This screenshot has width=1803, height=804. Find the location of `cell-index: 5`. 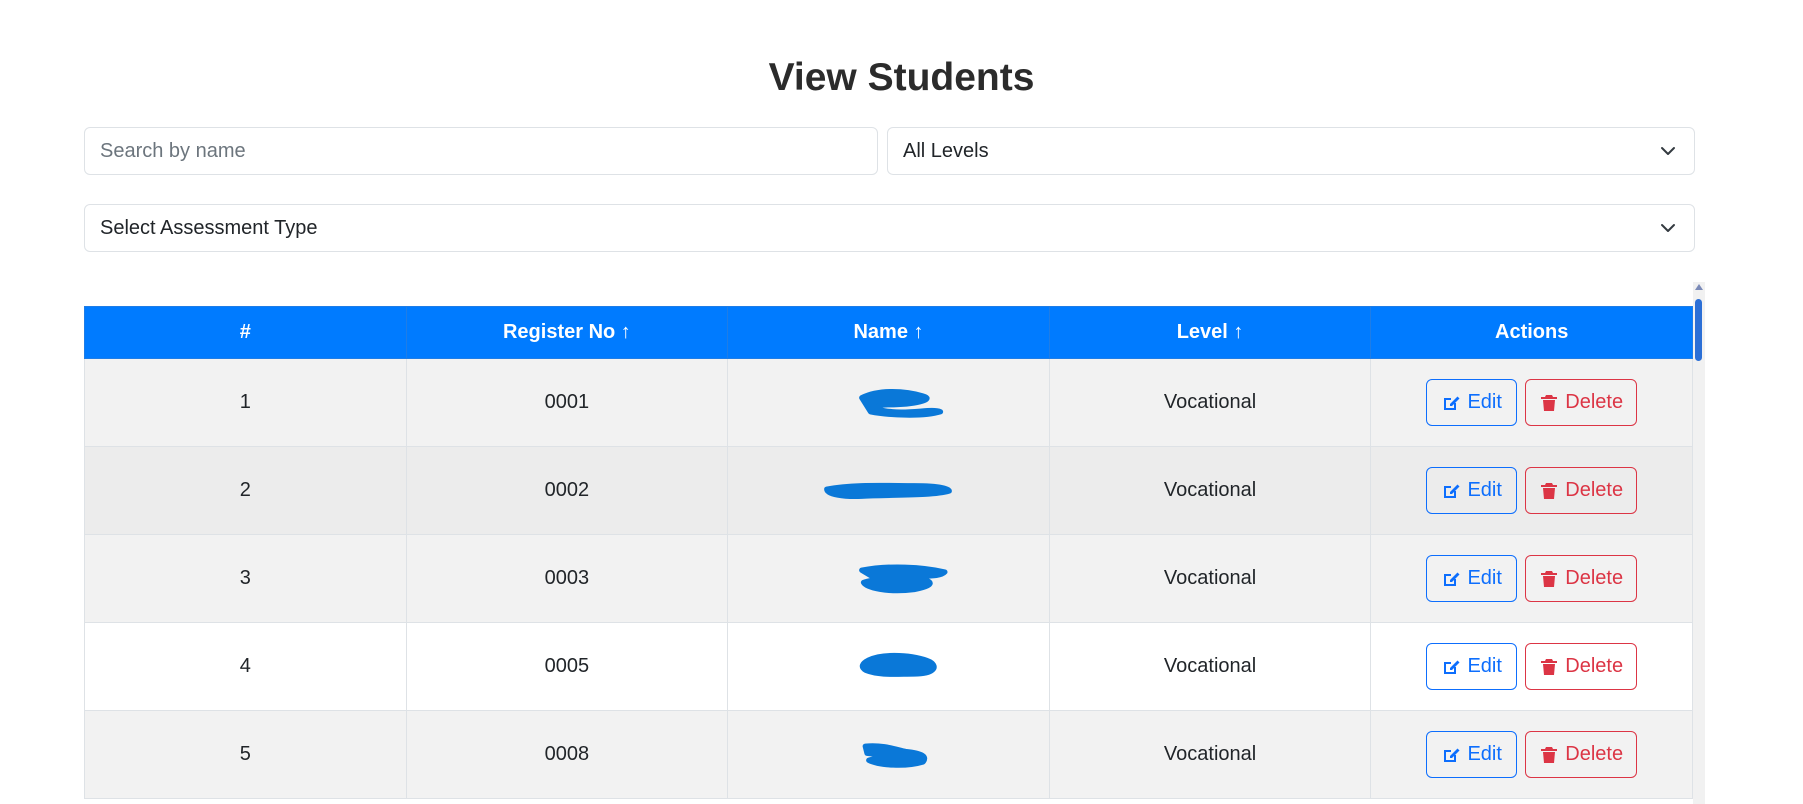

cell-index: 5 is located at coordinates (245, 754).